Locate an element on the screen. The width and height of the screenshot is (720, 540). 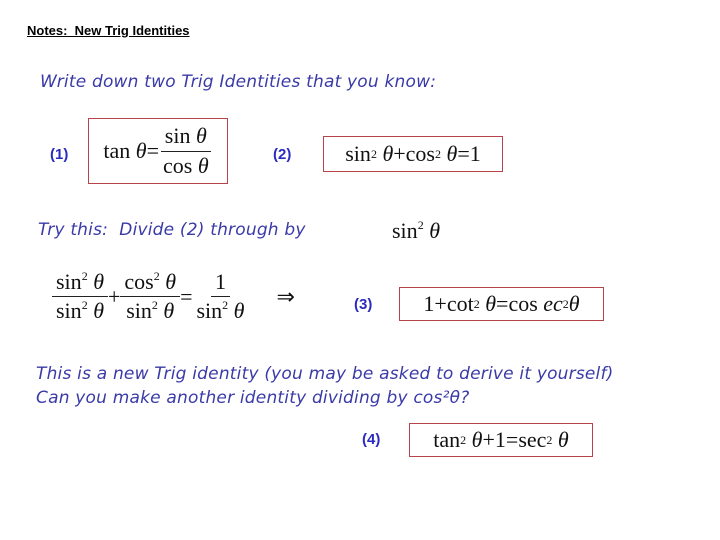
prompt-try-this: Try this: Divide (2) through by is located at coordinates (172, 230).